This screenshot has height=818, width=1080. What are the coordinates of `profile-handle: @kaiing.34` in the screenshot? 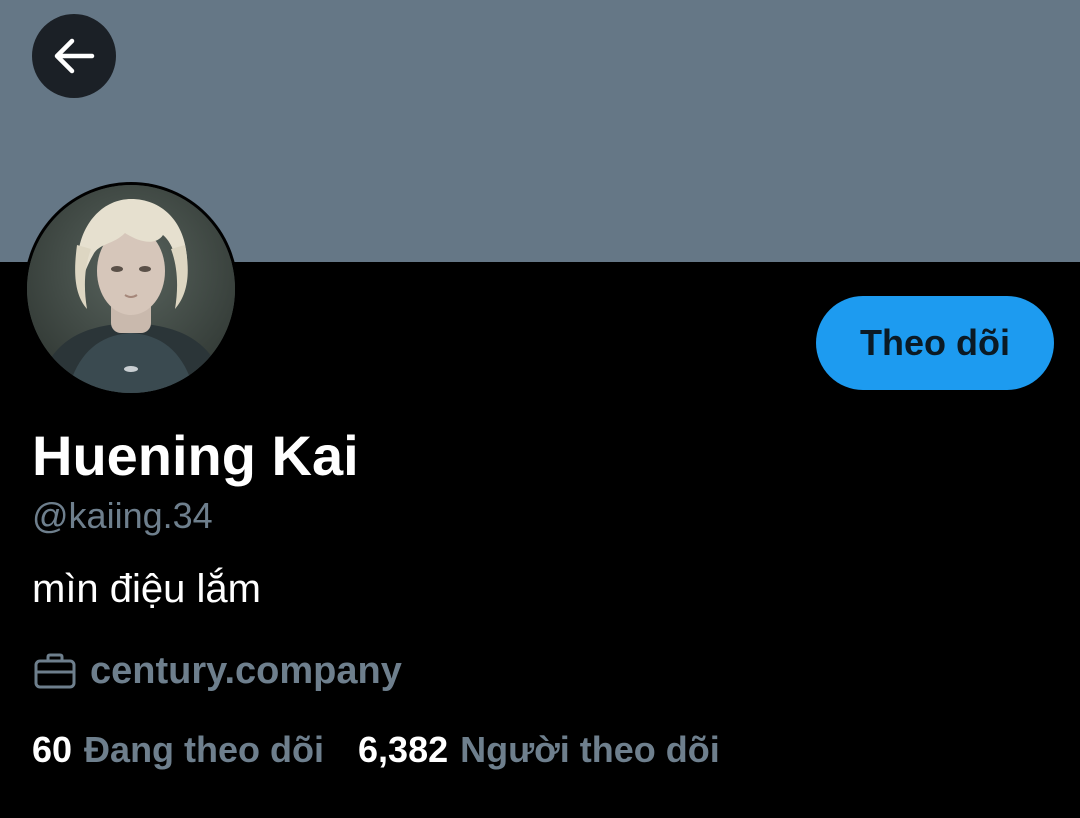 It's located at (122, 515).